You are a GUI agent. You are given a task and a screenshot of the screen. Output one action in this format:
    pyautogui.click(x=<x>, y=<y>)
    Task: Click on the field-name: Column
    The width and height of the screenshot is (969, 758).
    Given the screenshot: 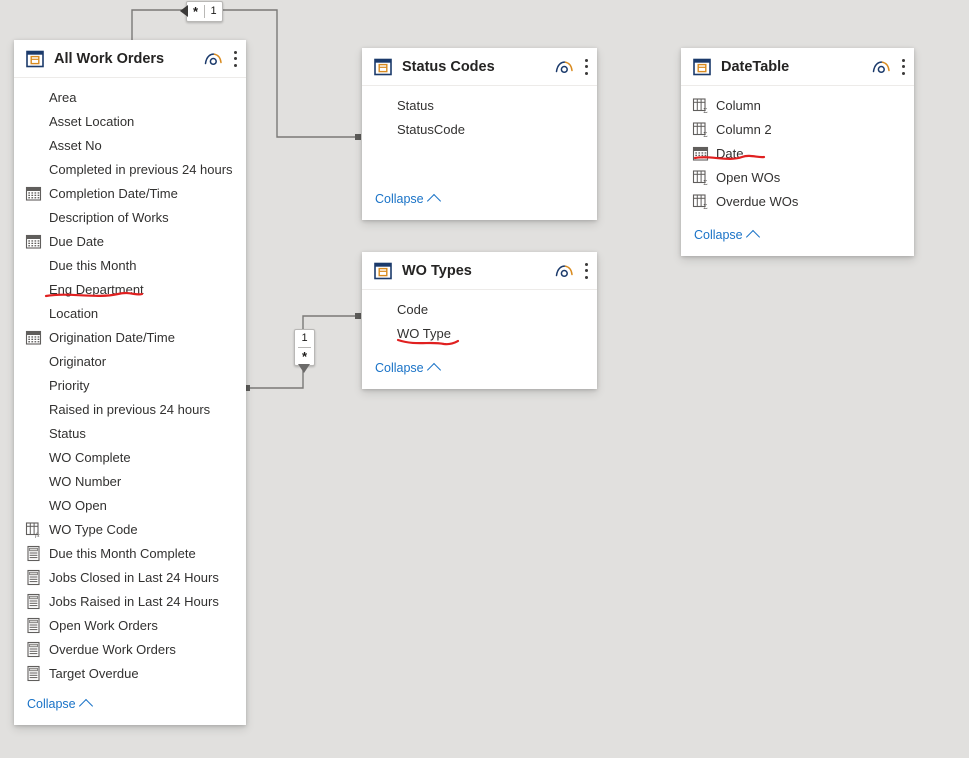 What is the action you would take?
    pyautogui.click(x=738, y=105)
    